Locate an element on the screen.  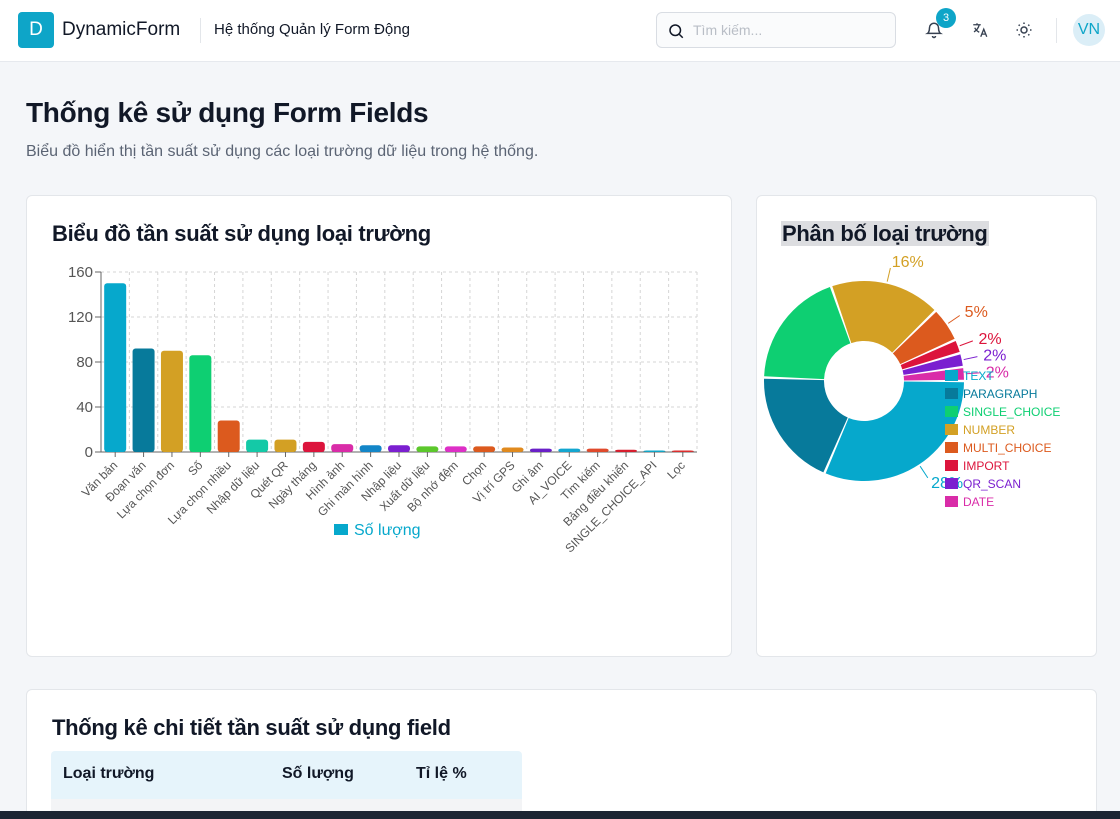
pie-slice-label: 16% is located at coordinates (908, 263).